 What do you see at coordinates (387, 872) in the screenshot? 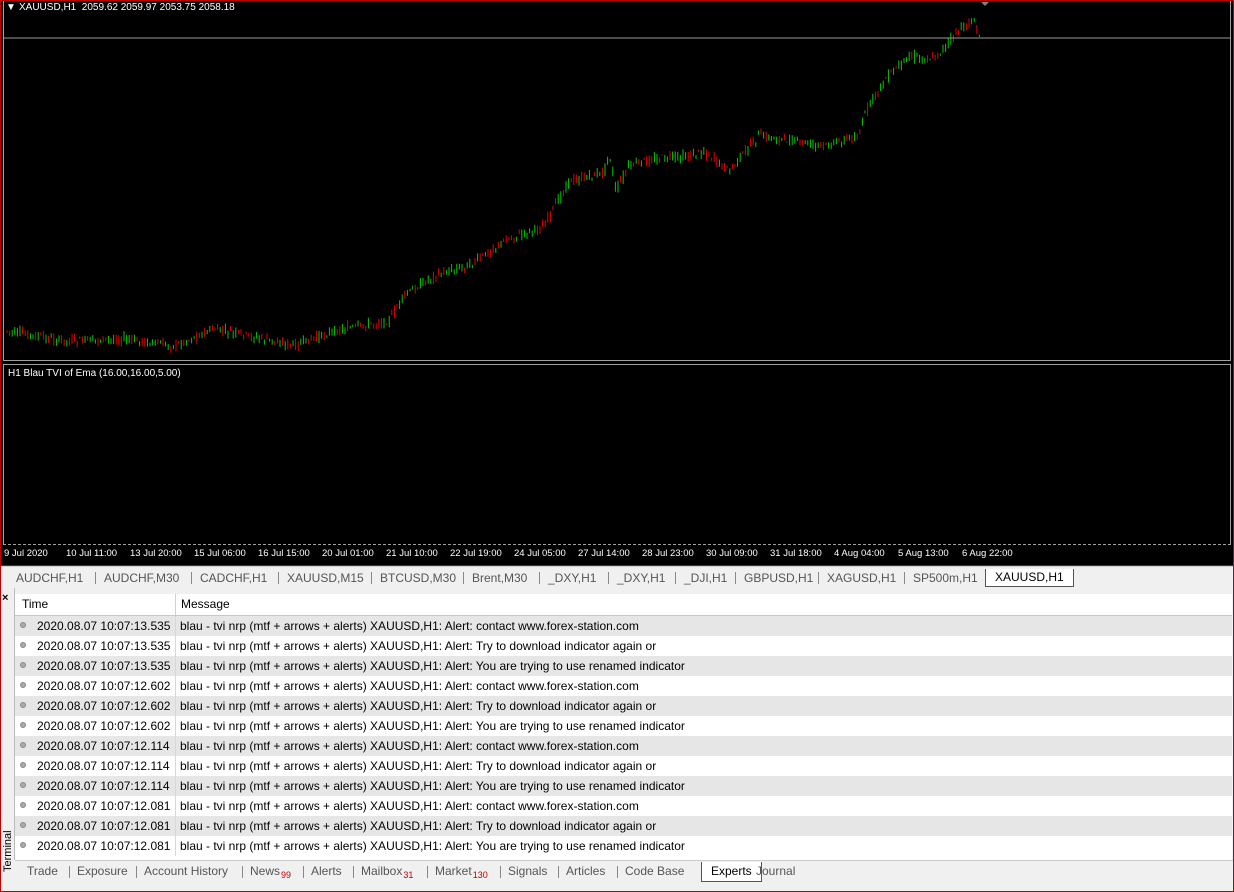
I see `terminal-tab: Mailbox31` at bounding box center [387, 872].